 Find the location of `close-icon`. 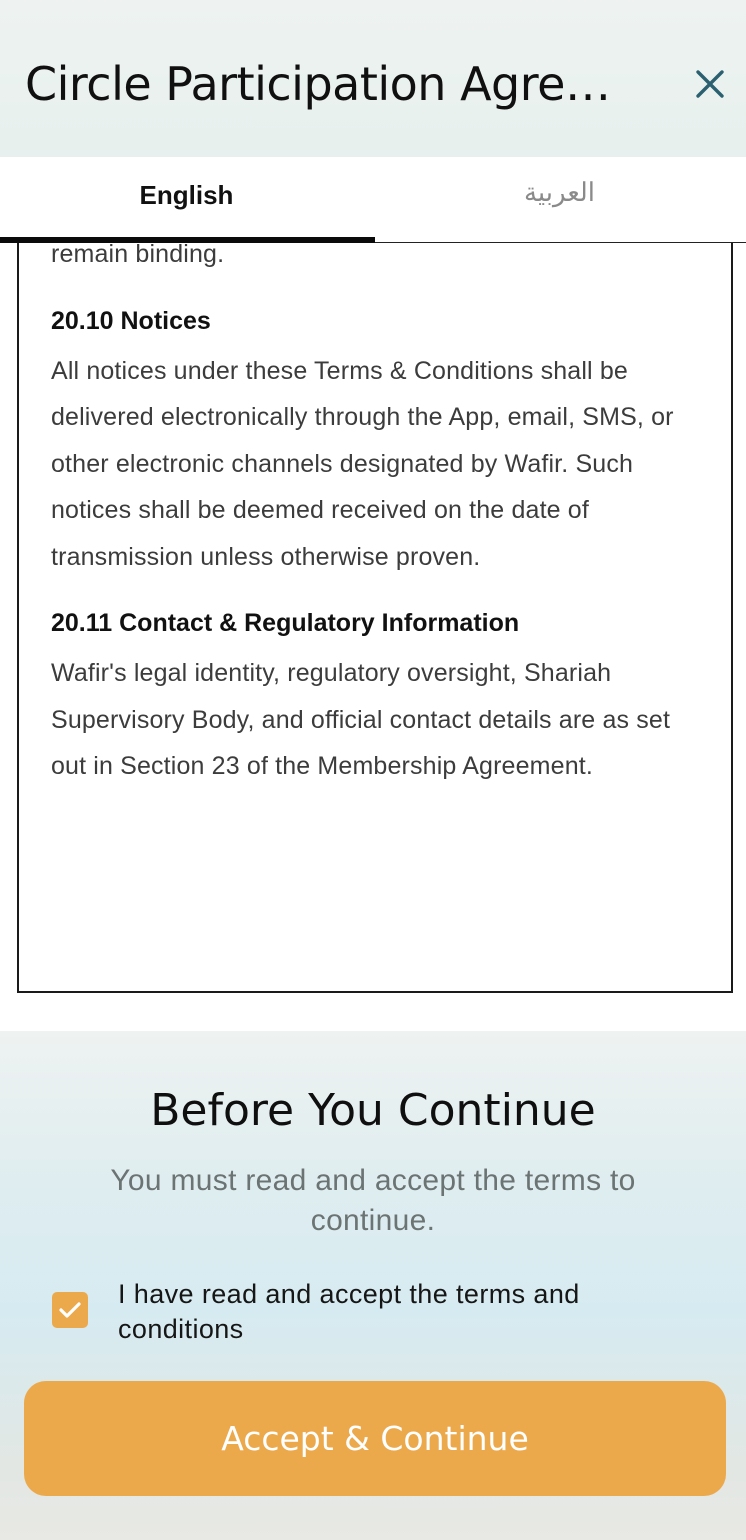

close-icon is located at coordinates (710, 84).